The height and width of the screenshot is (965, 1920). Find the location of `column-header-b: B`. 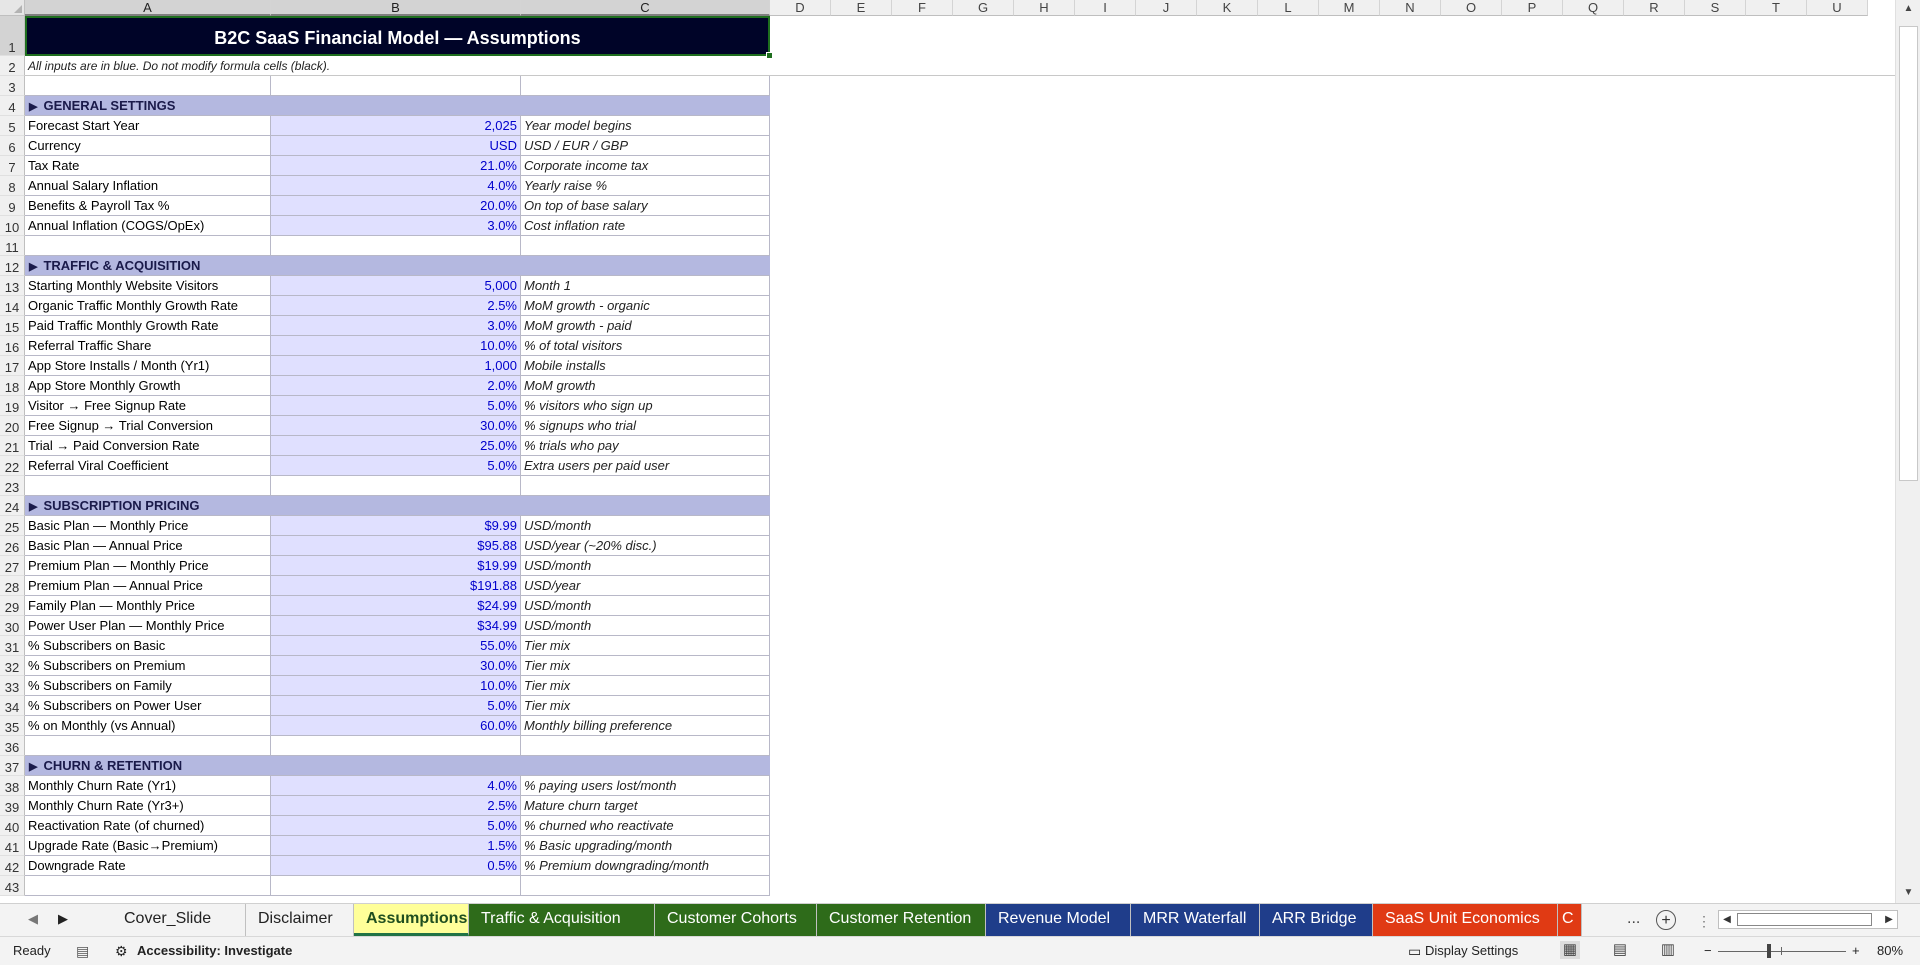

column-header-b: B is located at coordinates (396, 8).